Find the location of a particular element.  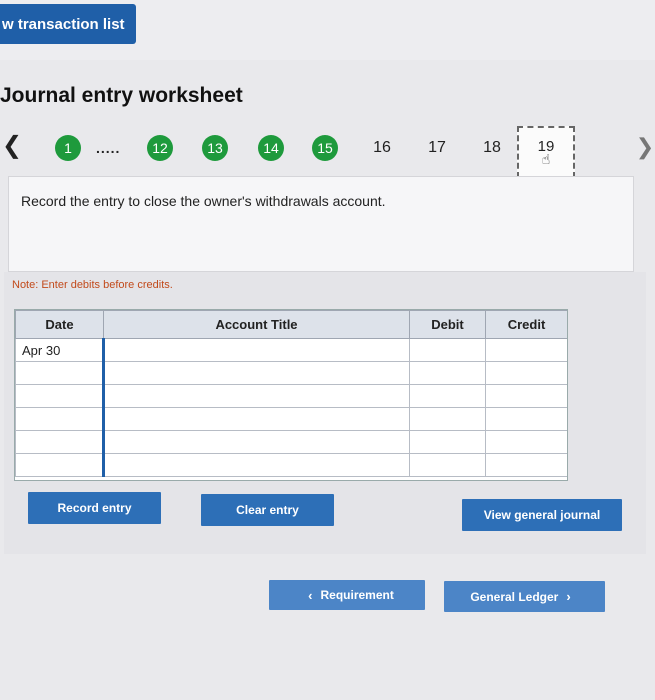

step-13: 13 is located at coordinates (215, 148).